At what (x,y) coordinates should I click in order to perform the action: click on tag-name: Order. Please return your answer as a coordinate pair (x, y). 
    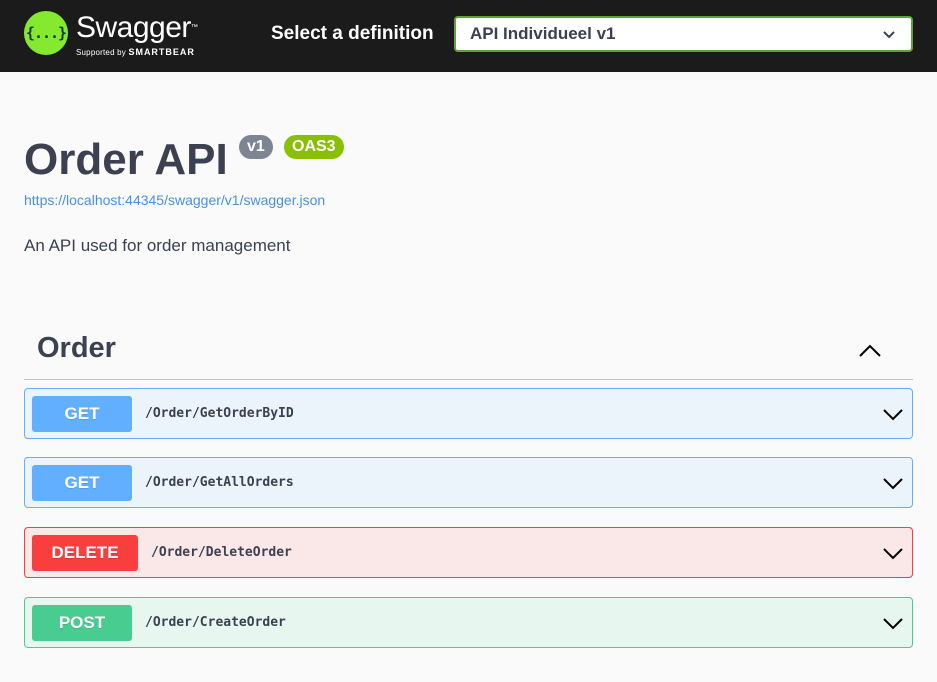
    Looking at the image, I should click on (76, 348).